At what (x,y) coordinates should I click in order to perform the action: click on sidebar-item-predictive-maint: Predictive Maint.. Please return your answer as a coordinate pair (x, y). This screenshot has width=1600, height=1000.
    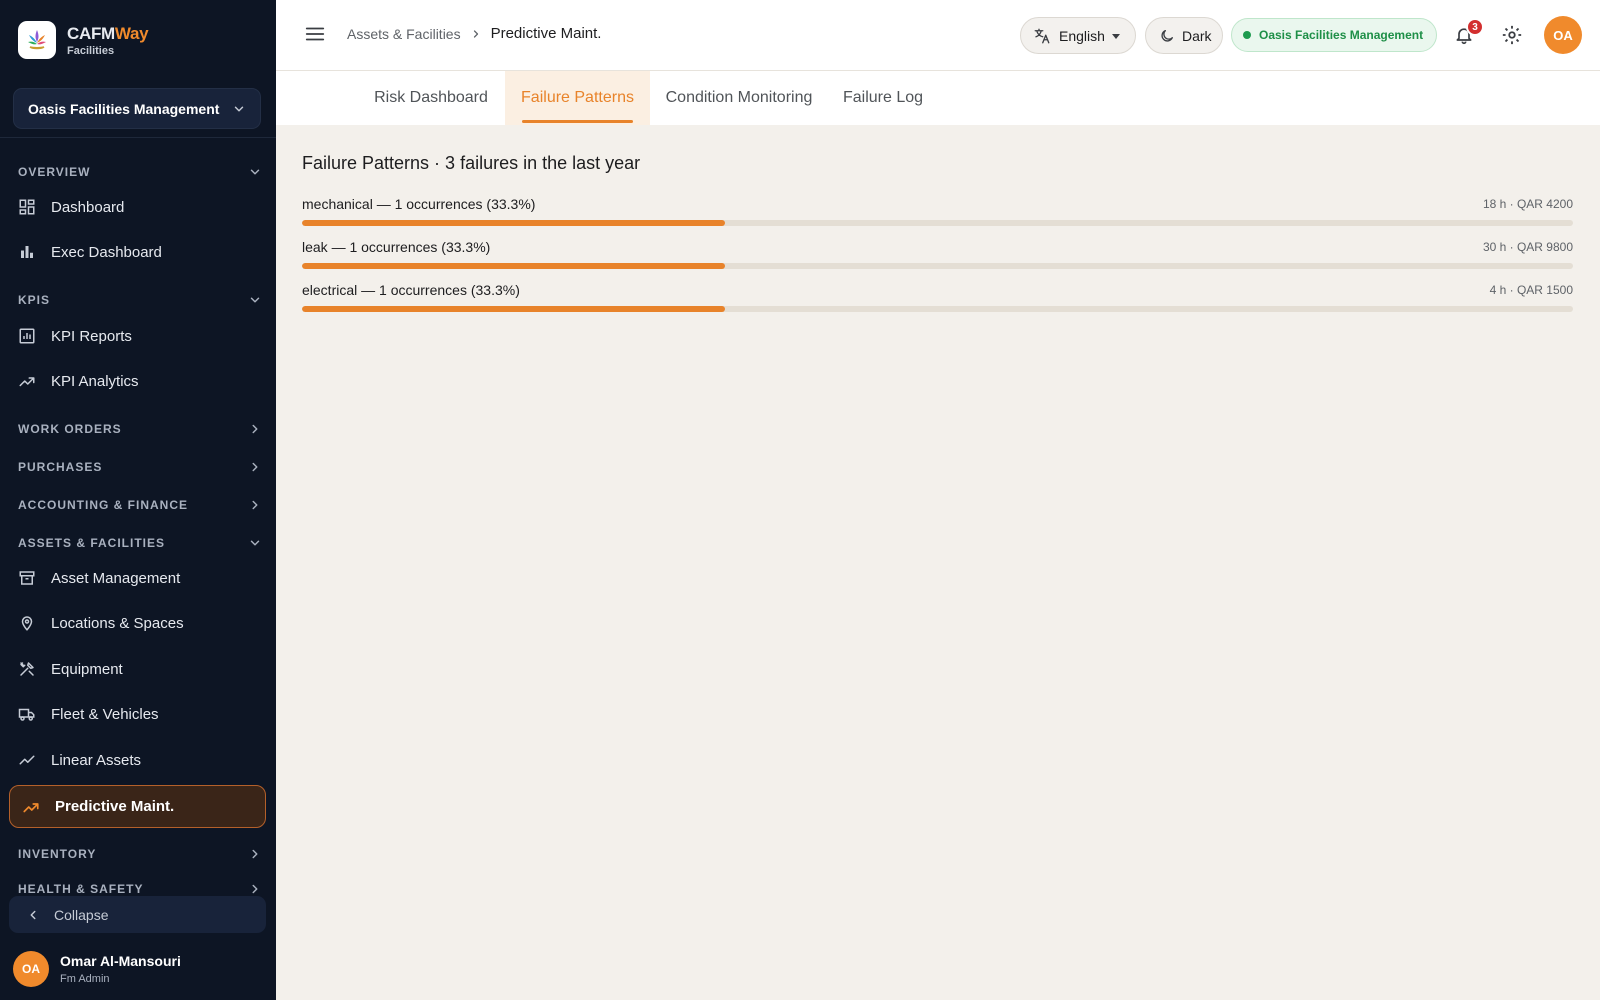
    Looking at the image, I should click on (137, 806).